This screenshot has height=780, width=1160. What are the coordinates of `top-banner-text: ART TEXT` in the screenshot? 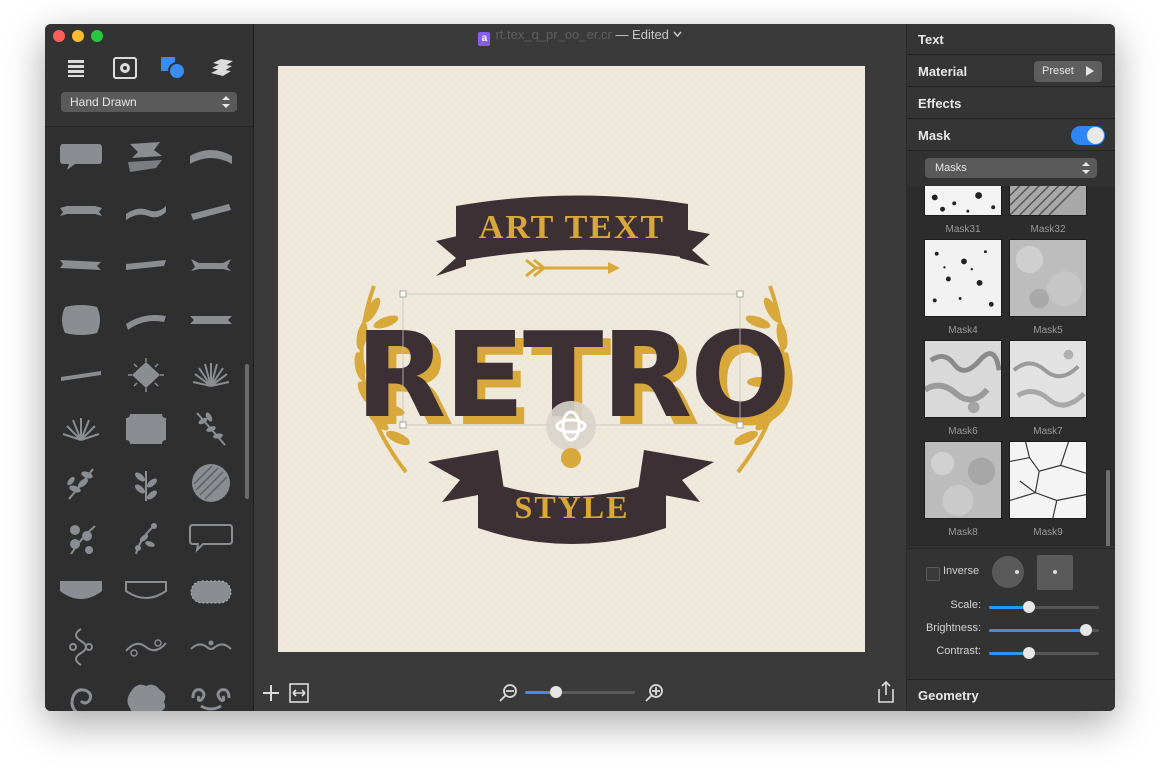 It's located at (572, 227).